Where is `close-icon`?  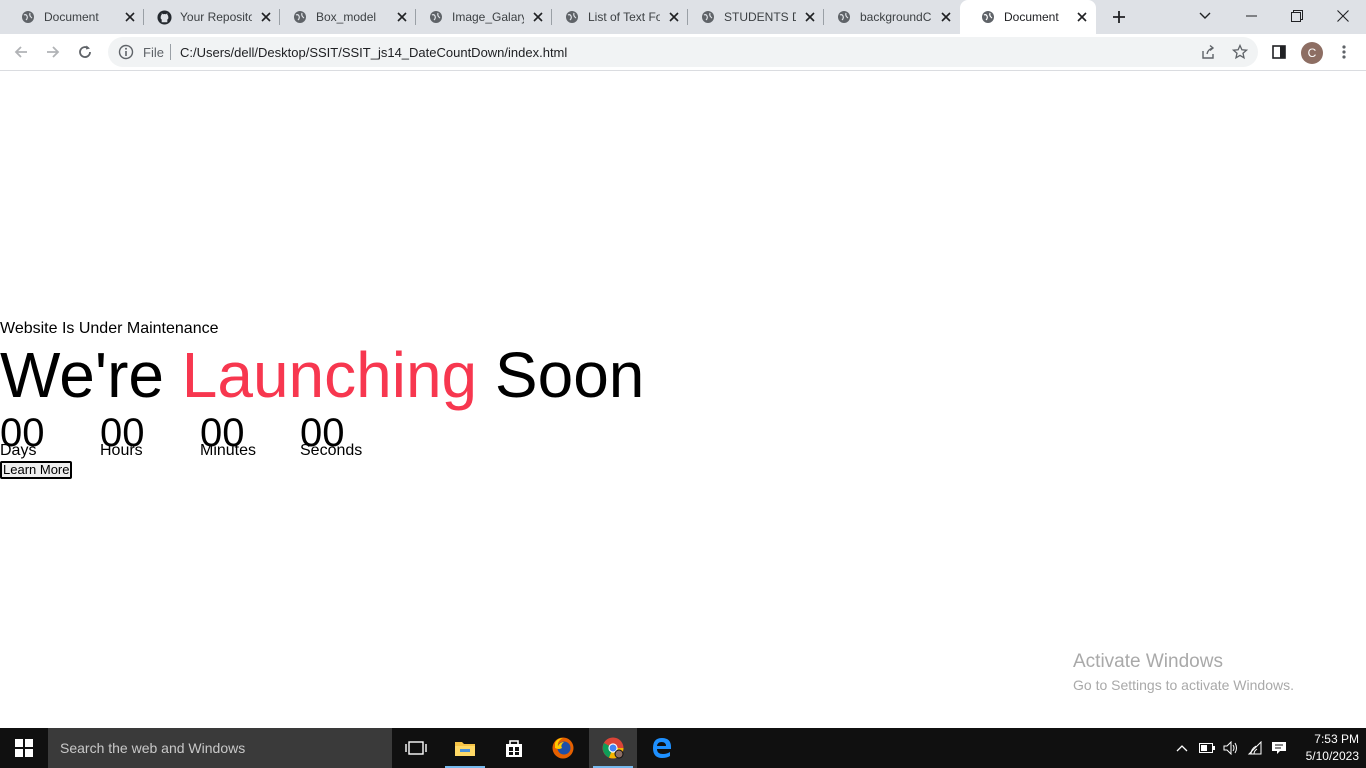
close-icon is located at coordinates (1343, 16).